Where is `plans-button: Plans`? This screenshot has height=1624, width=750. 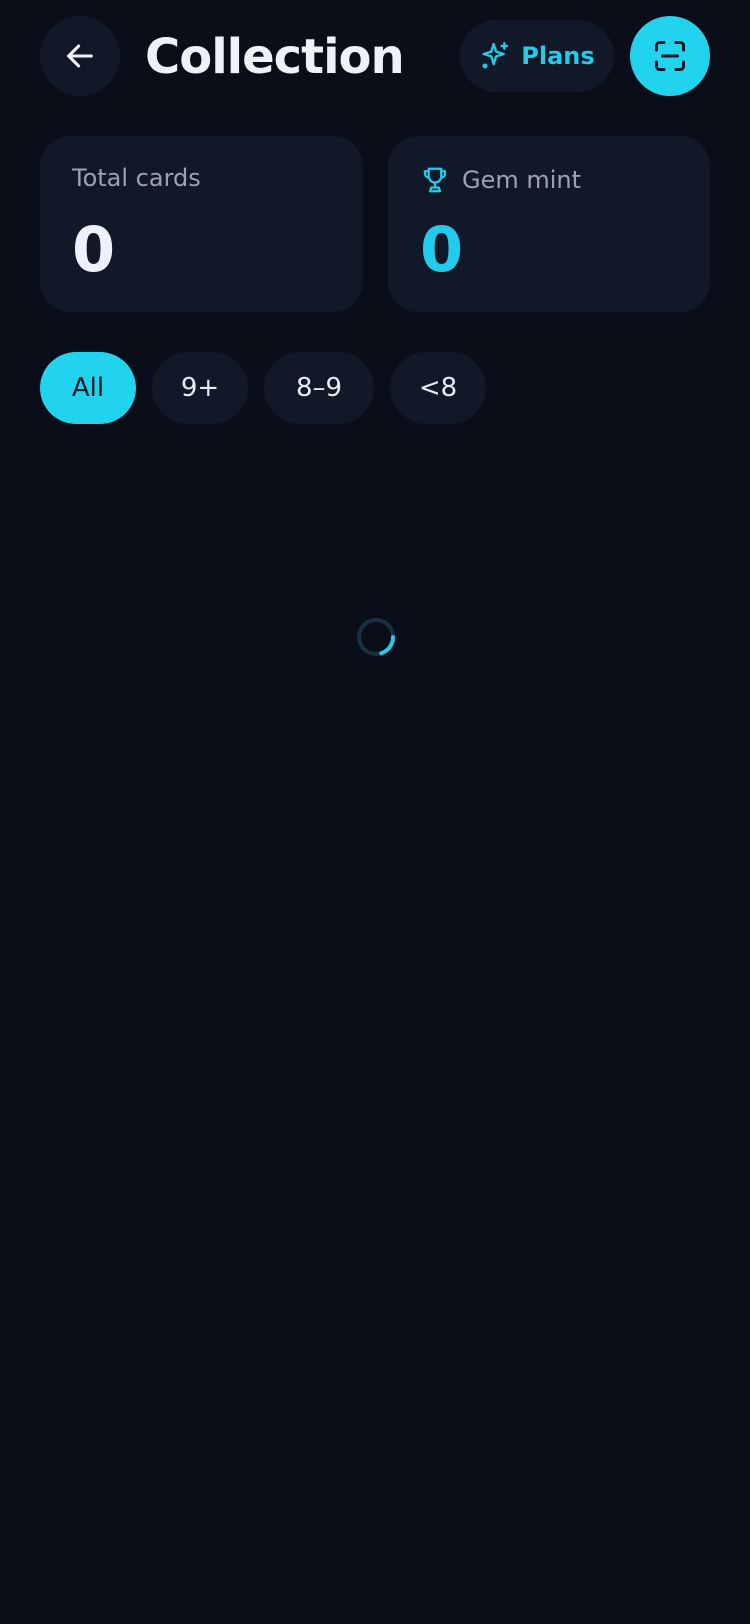
plans-button: Plans is located at coordinates (537, 56).